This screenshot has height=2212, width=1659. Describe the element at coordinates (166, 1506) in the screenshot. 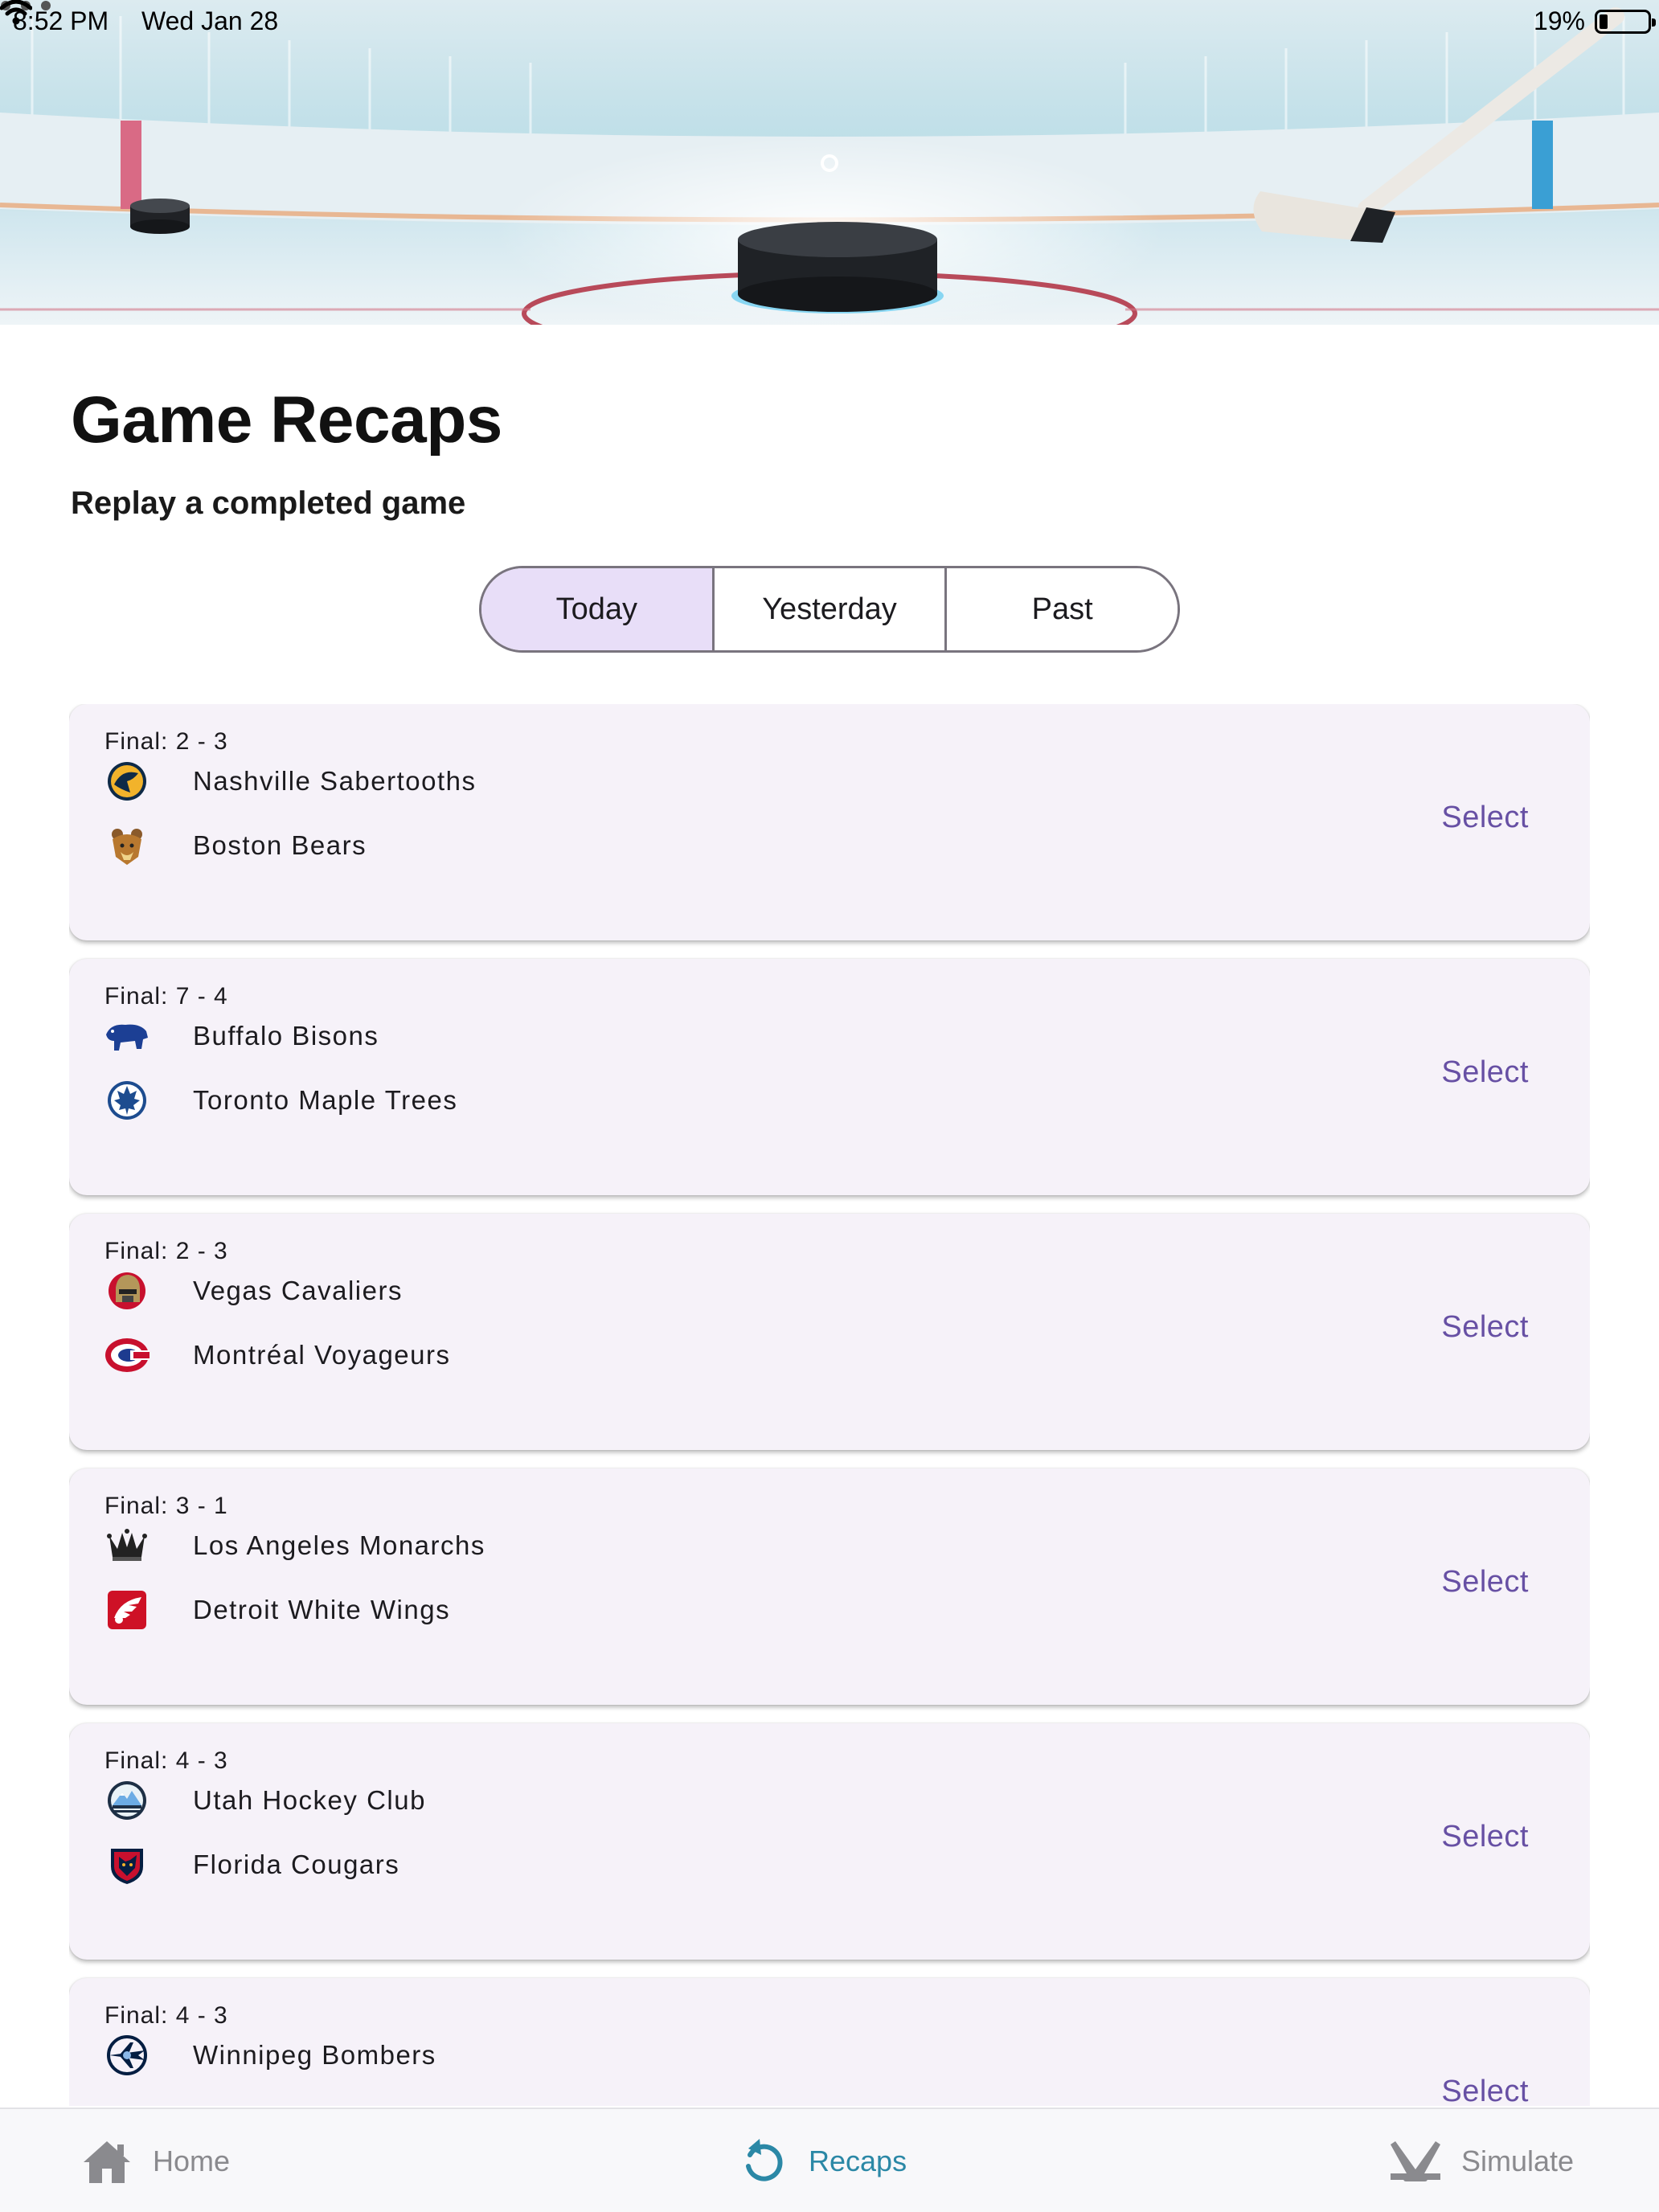

I see `final-score: Final: 3 - 1` at that location.